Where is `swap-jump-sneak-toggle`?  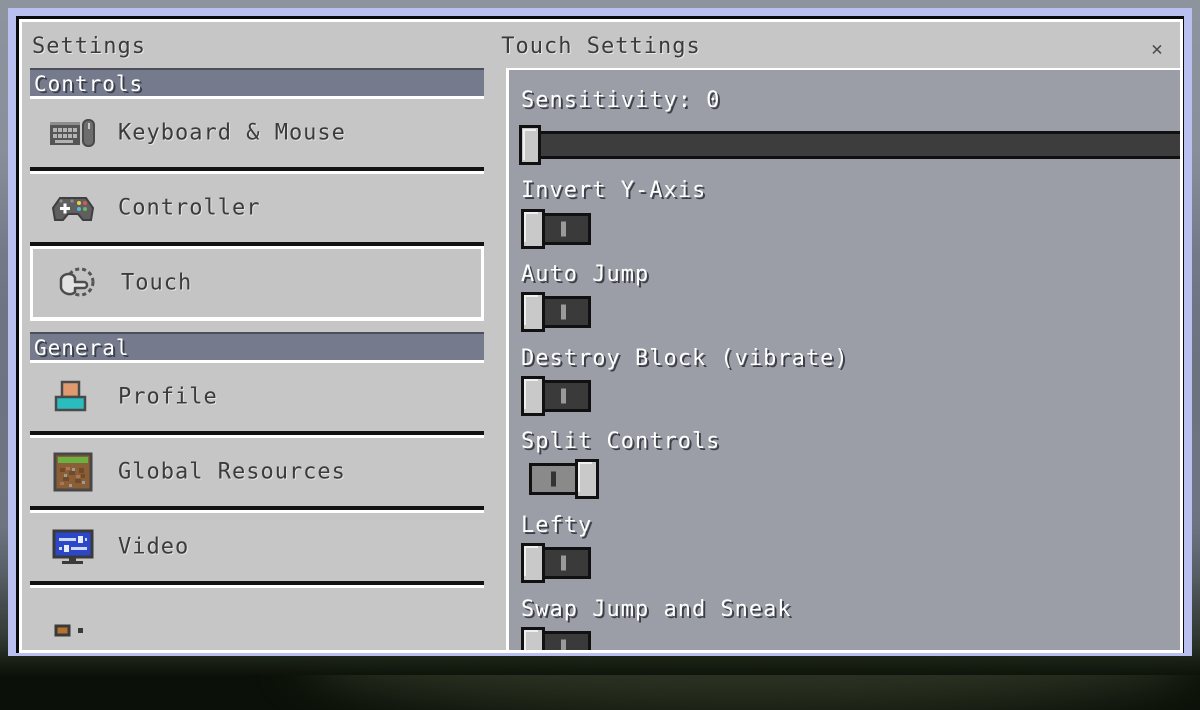 swap-jump-sneak-toggle is located at coordinates (556, 638).